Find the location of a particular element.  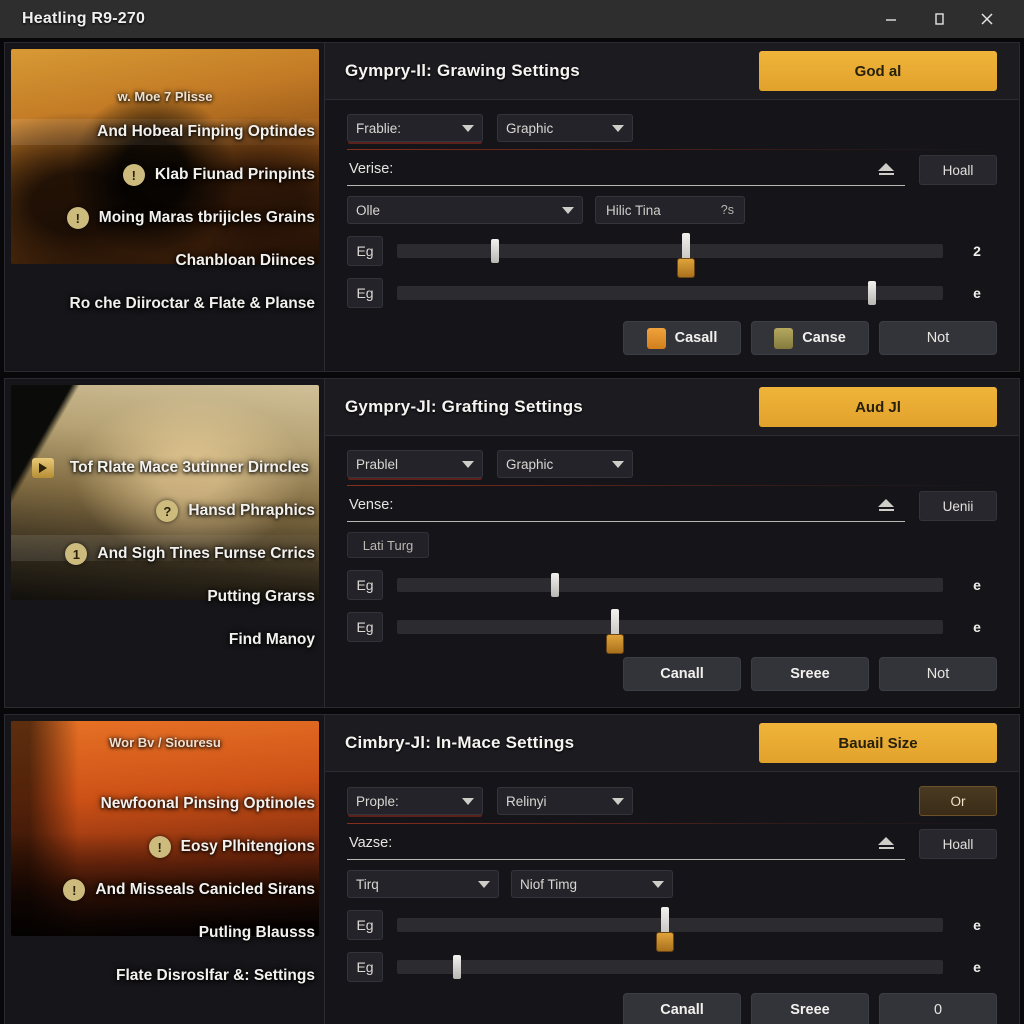

version-input-label: Vense: is located at coordinates (371, 504).